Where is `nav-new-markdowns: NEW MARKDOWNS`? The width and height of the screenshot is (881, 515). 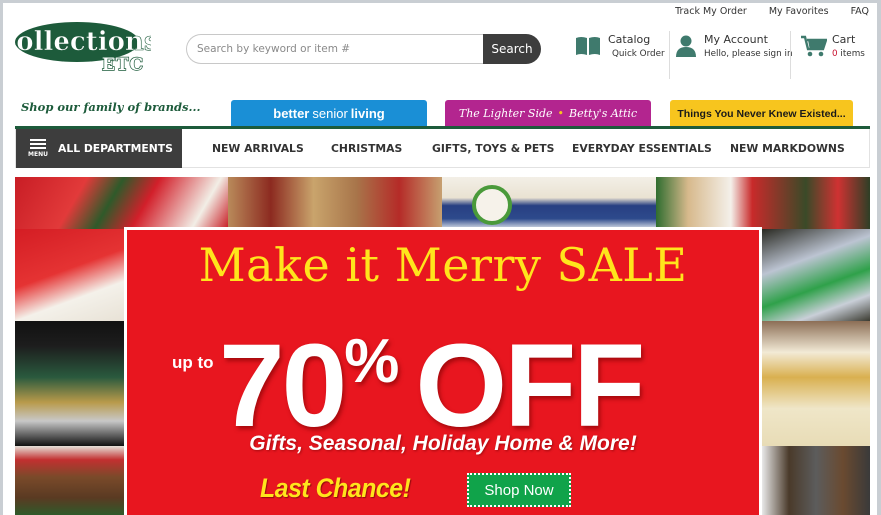 nav-new-markdowns: NEW MARKDOWNS is located at coordinates (787, 148).